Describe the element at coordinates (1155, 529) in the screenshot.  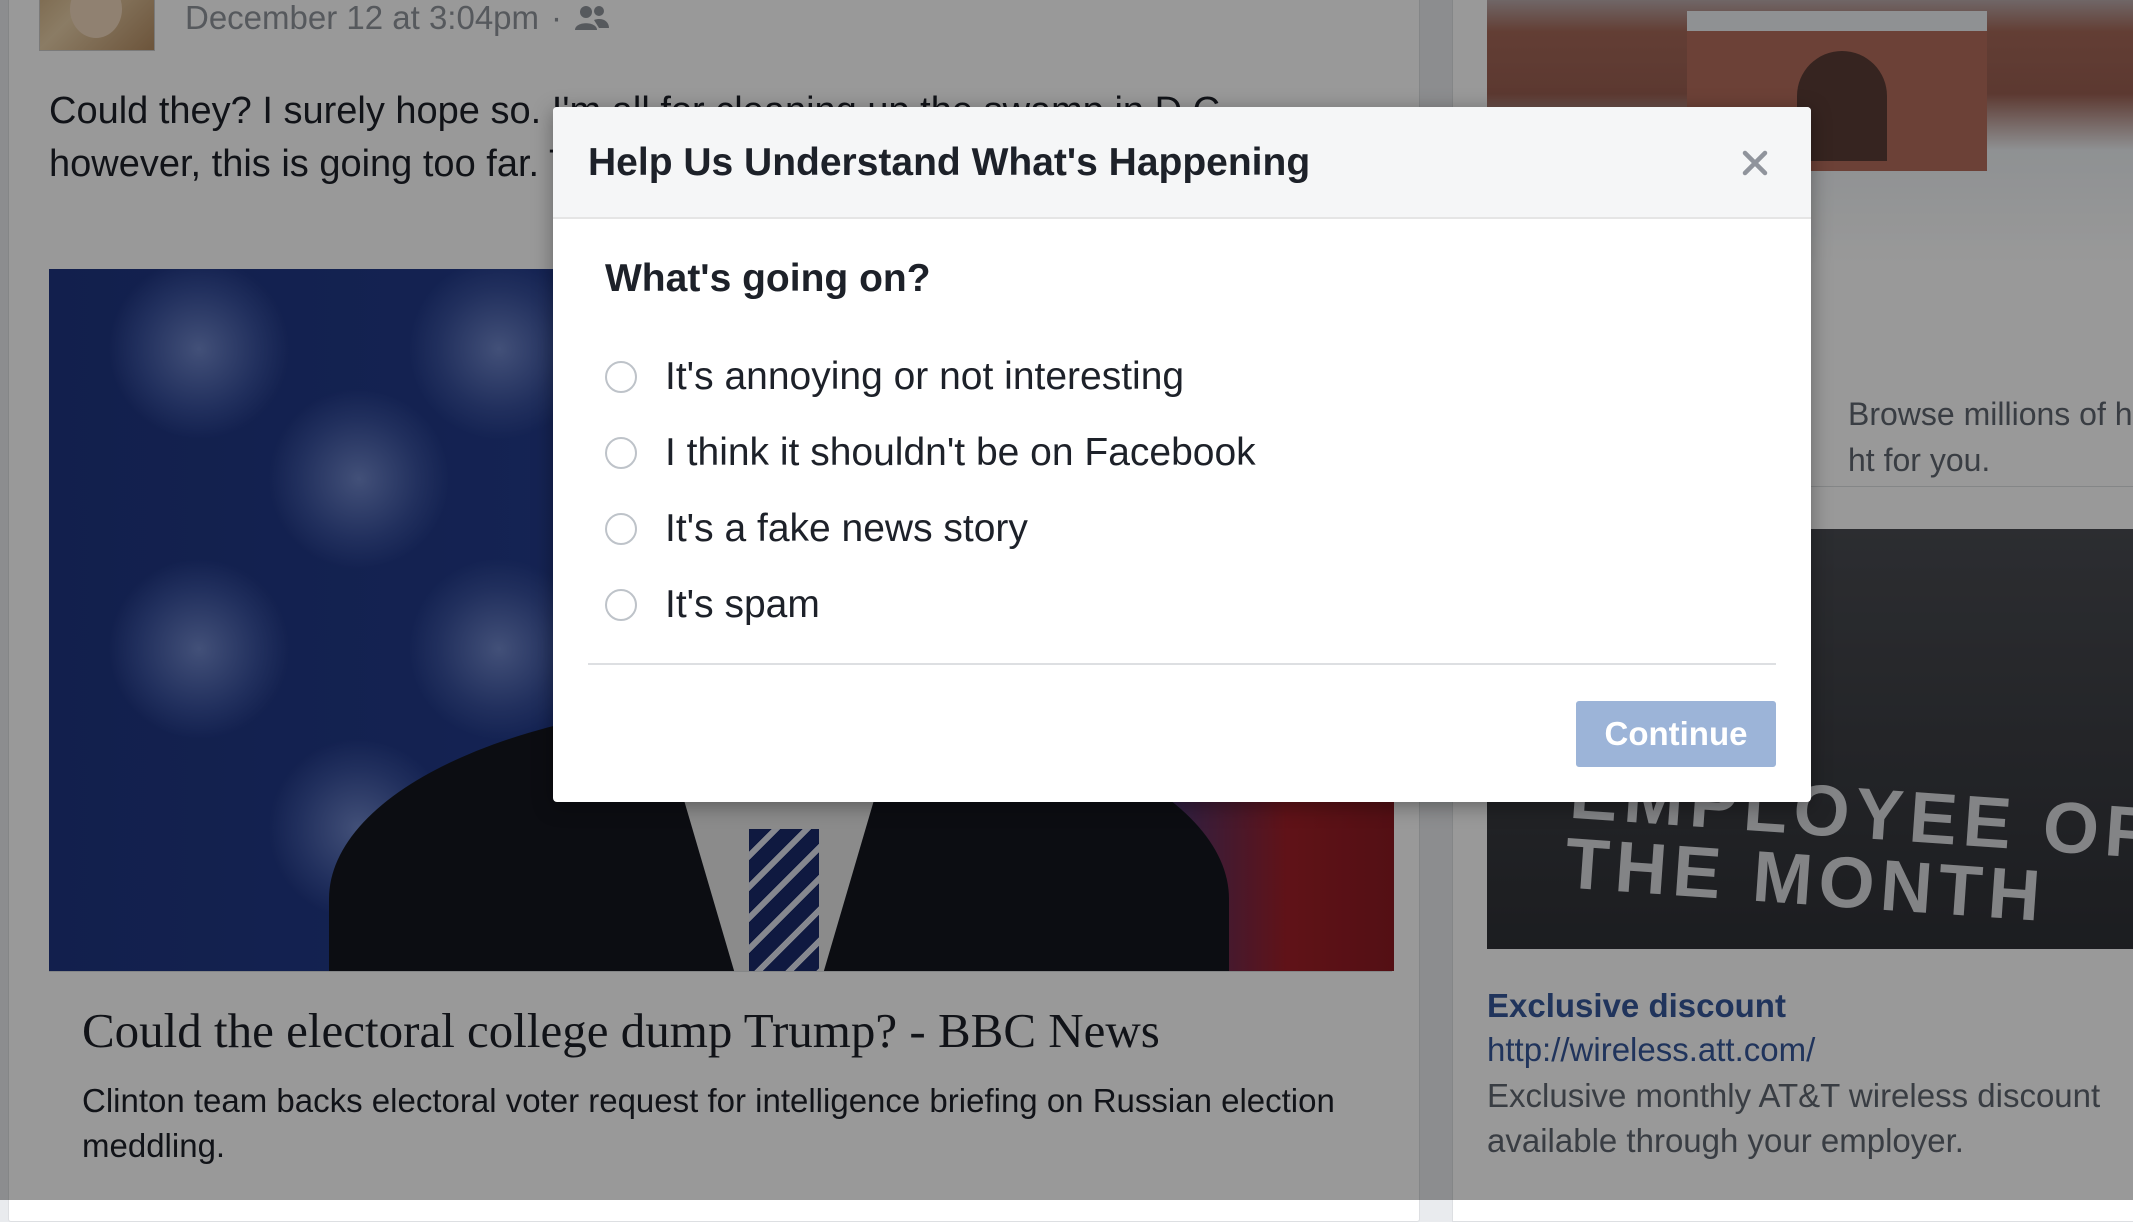
I see `option-fake-news: It's a fake news story` at that location.